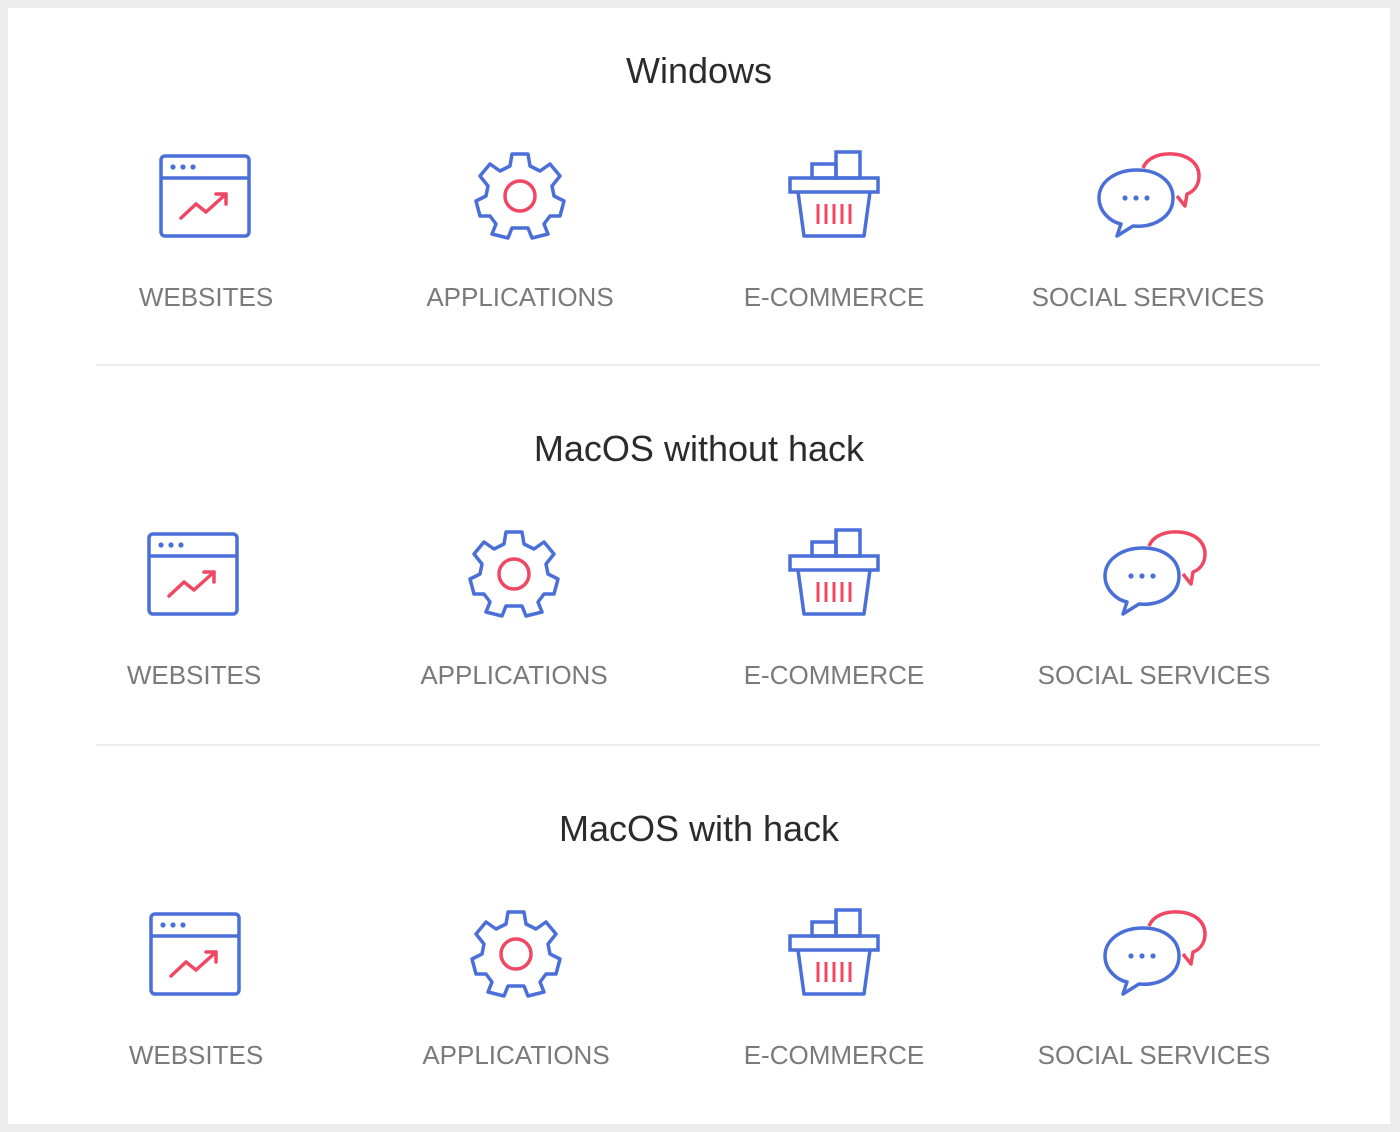 The image size is (1400, 1132). What do you see at coordinates (699, 828) in the screenshot?
I see `section-title: MacOS with hack` at bounding box center [699, 828].